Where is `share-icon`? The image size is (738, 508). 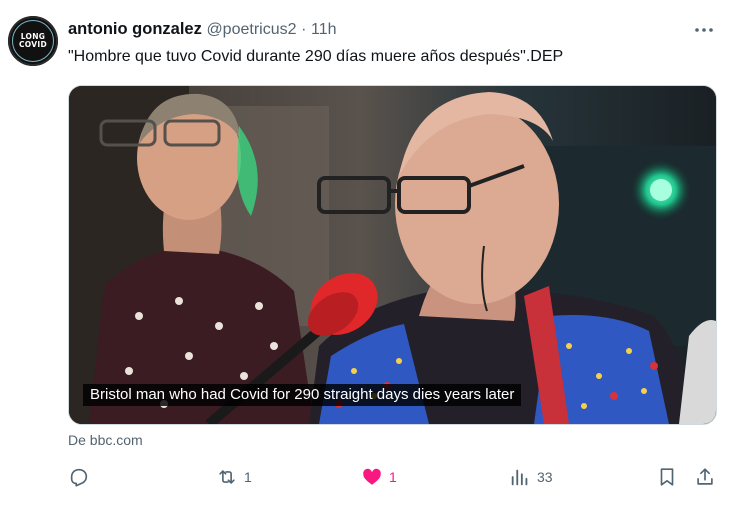 share-icon is located at coordinates (705, 476).